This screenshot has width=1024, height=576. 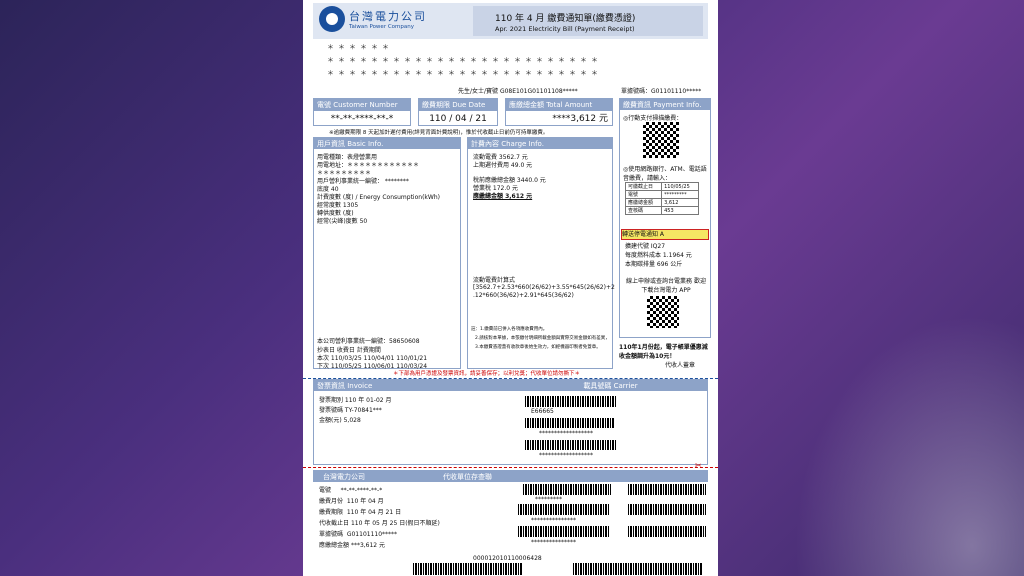 What do you see at coordinates (352, 545) in the screenshot?
I see `stub-row: 應繳總金額 ***3,612 元` at bounding box center [352, 545].